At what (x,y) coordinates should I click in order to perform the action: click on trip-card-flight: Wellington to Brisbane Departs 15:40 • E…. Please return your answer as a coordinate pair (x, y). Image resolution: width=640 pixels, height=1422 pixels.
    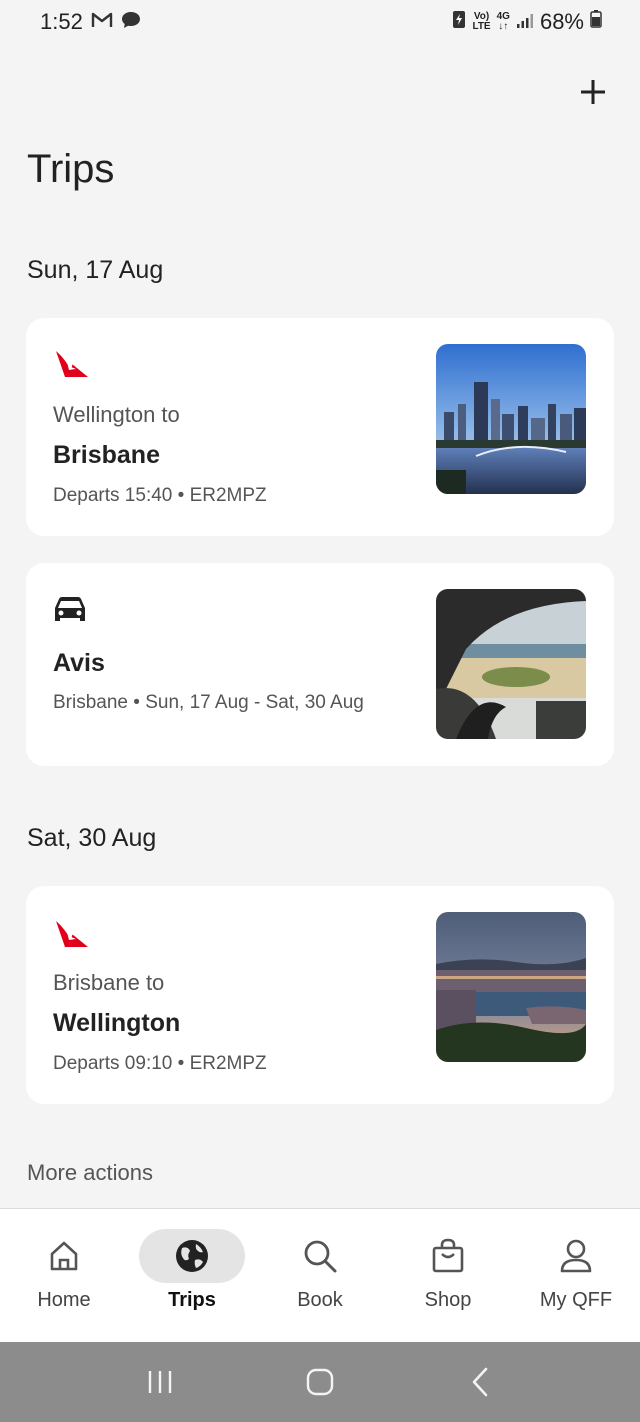
    Looking at the image, I should click on (320, 427).